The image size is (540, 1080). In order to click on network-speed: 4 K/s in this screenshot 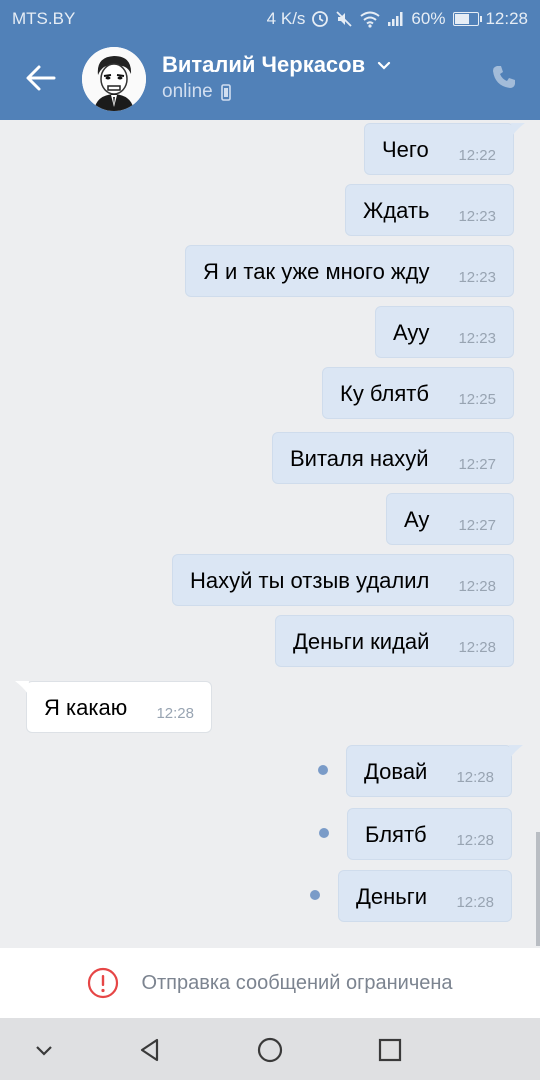, I will do `click(286, 18)`.